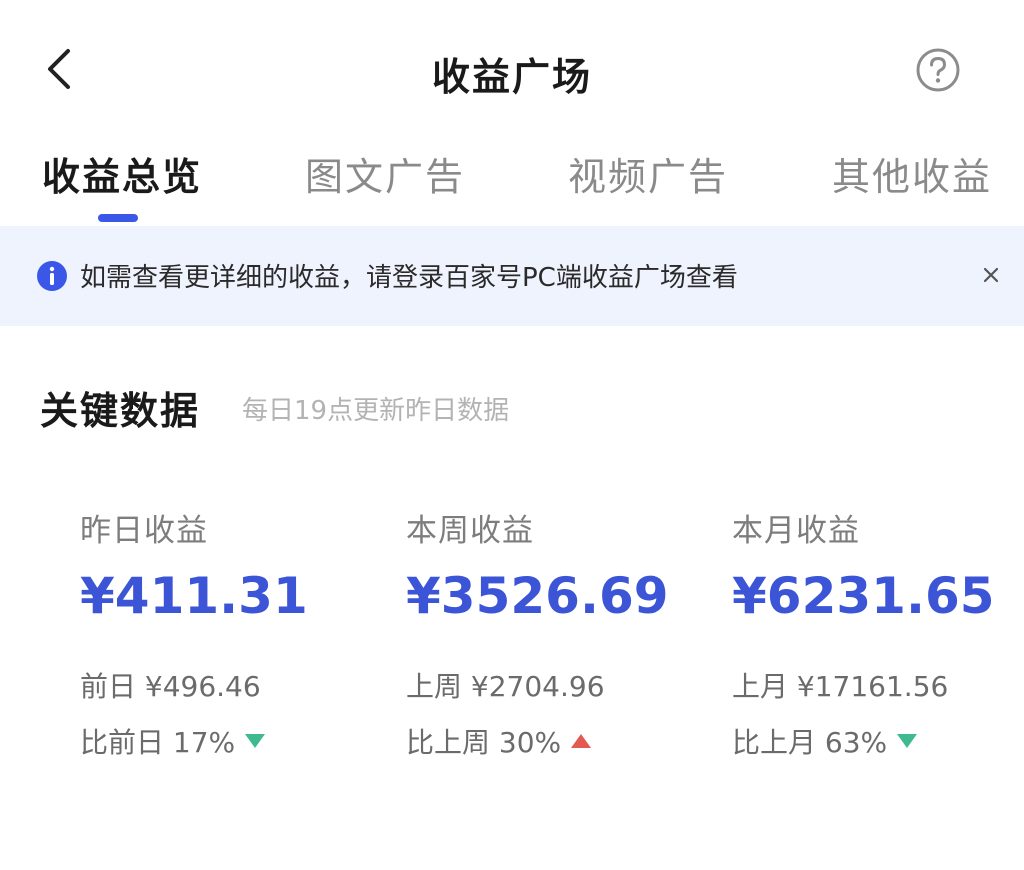  I want to click on stat-label: 昨日收益, so click(144, 531).